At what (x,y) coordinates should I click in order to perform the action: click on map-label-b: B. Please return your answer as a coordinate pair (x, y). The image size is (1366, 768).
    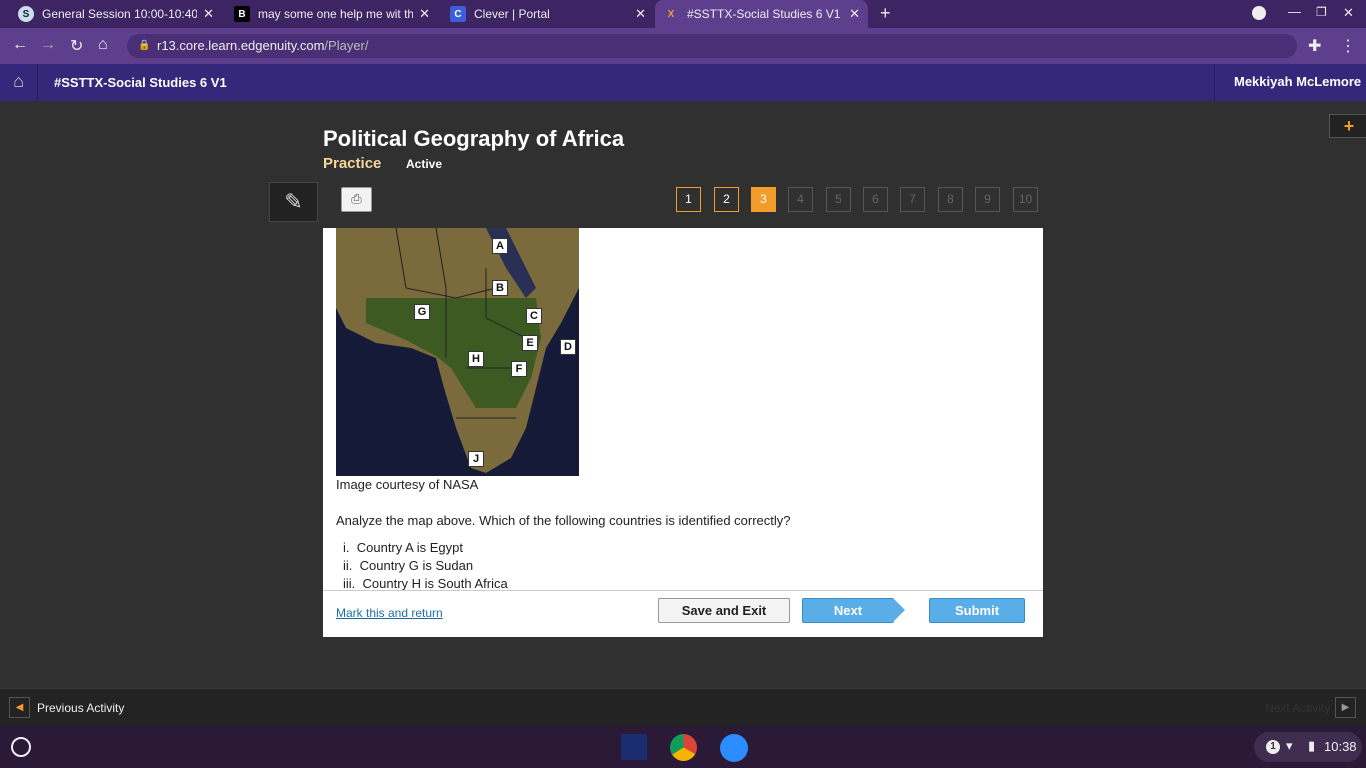
    Looking at the image, I should click on (500, 288).